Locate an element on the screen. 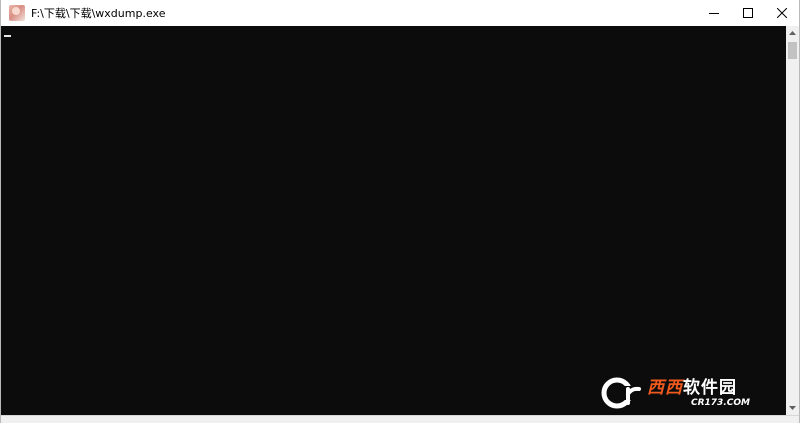 The image size is (800, 423). maximize-button is located at coordinates (748, 13).